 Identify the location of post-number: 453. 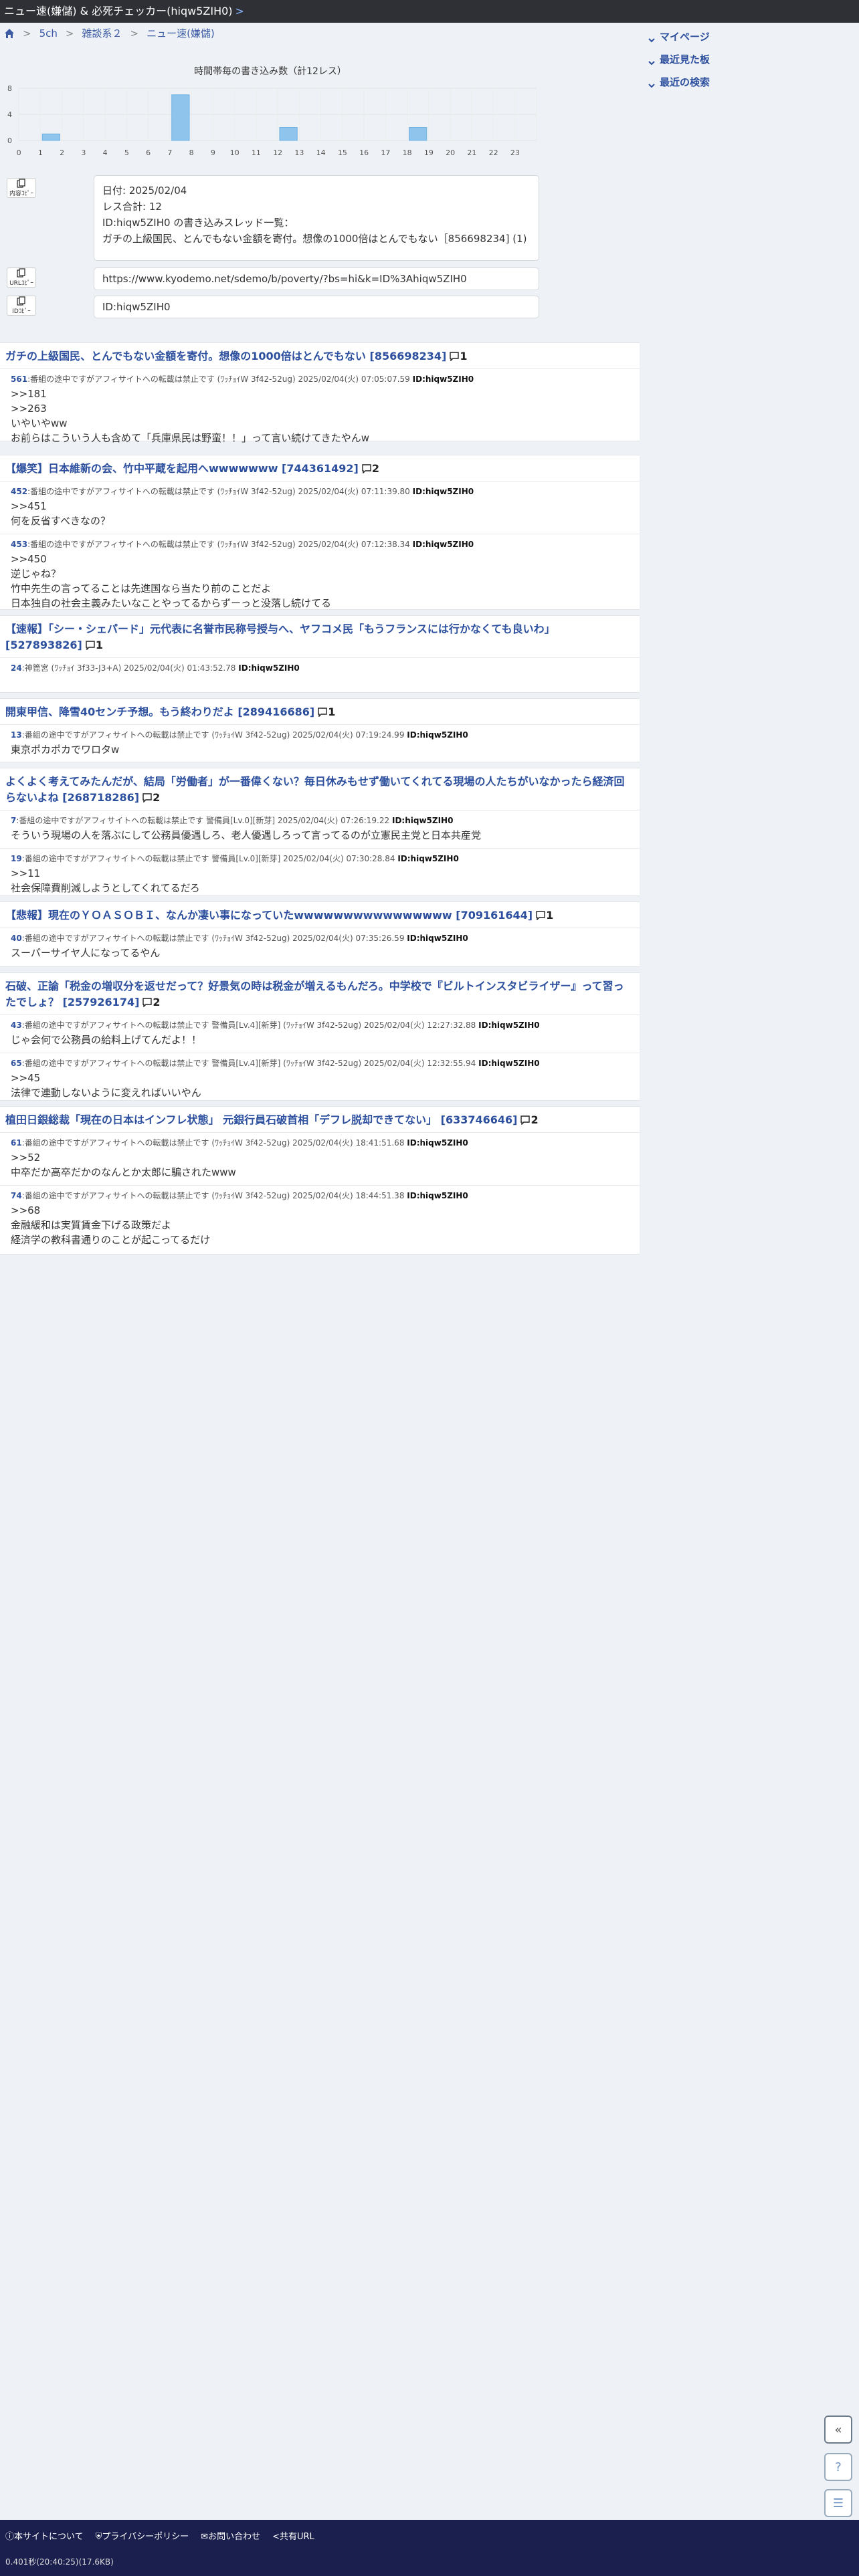
(19, 544).